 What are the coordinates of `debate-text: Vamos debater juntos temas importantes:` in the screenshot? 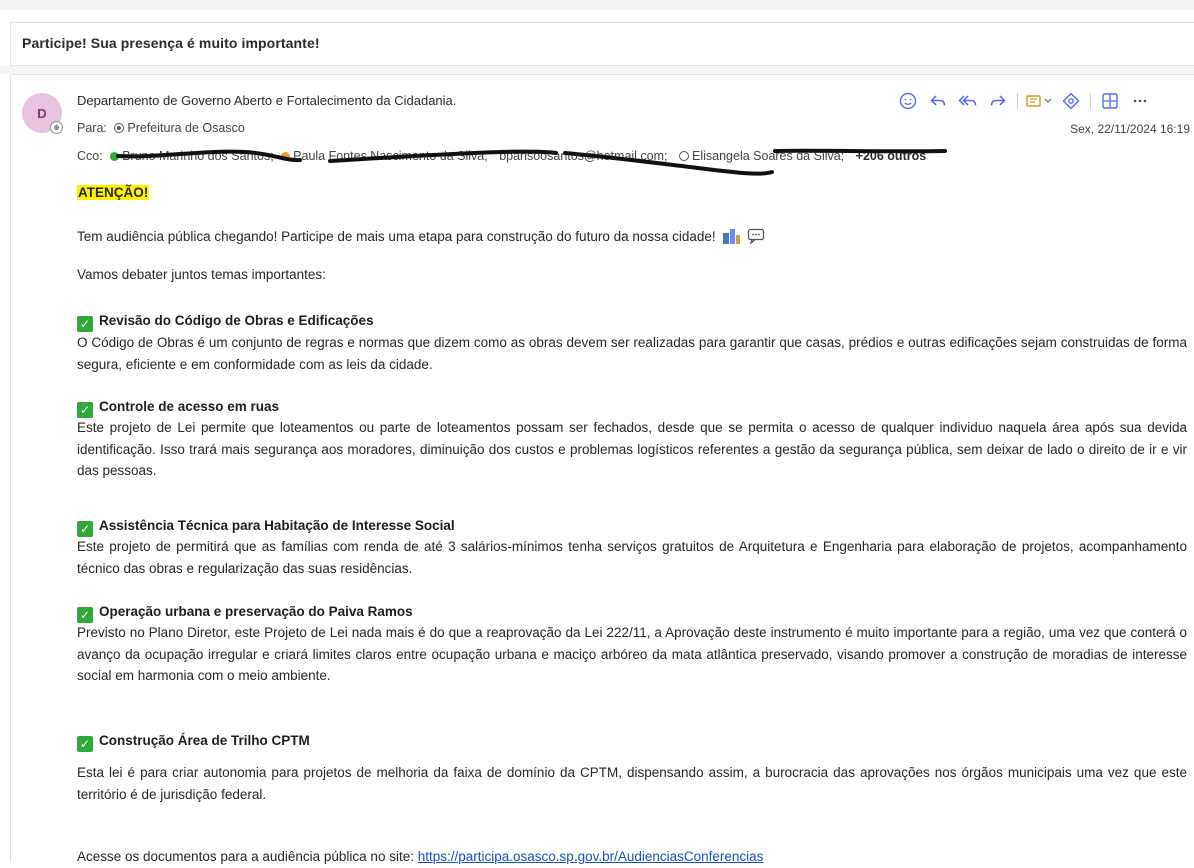 It's located at (201, 274).